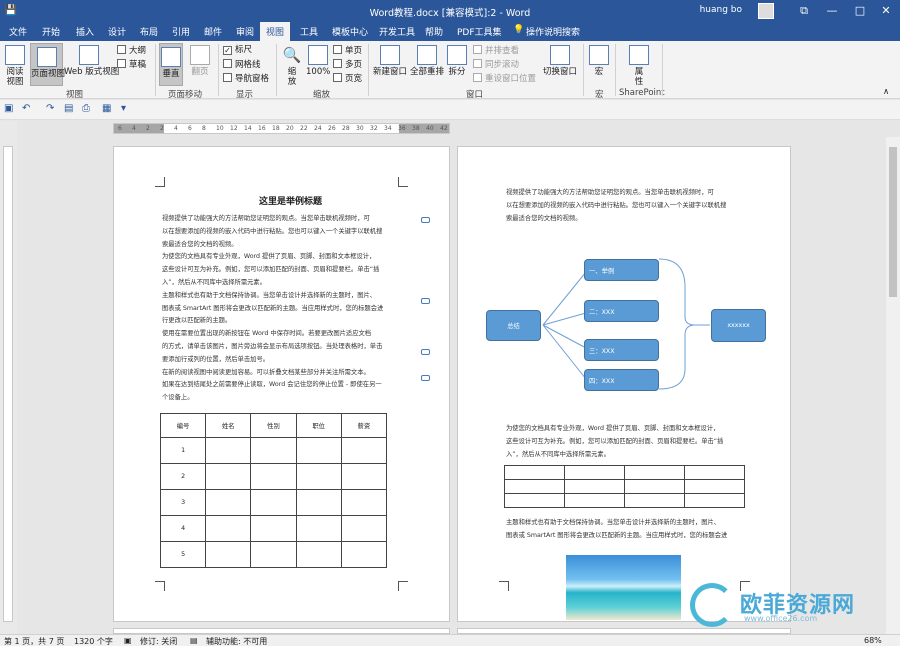 The image size is (900, 646). Describe the element at coordinates (621, 270) in the screenshot. I see `diagram-node-1: 一、举例` at that location.